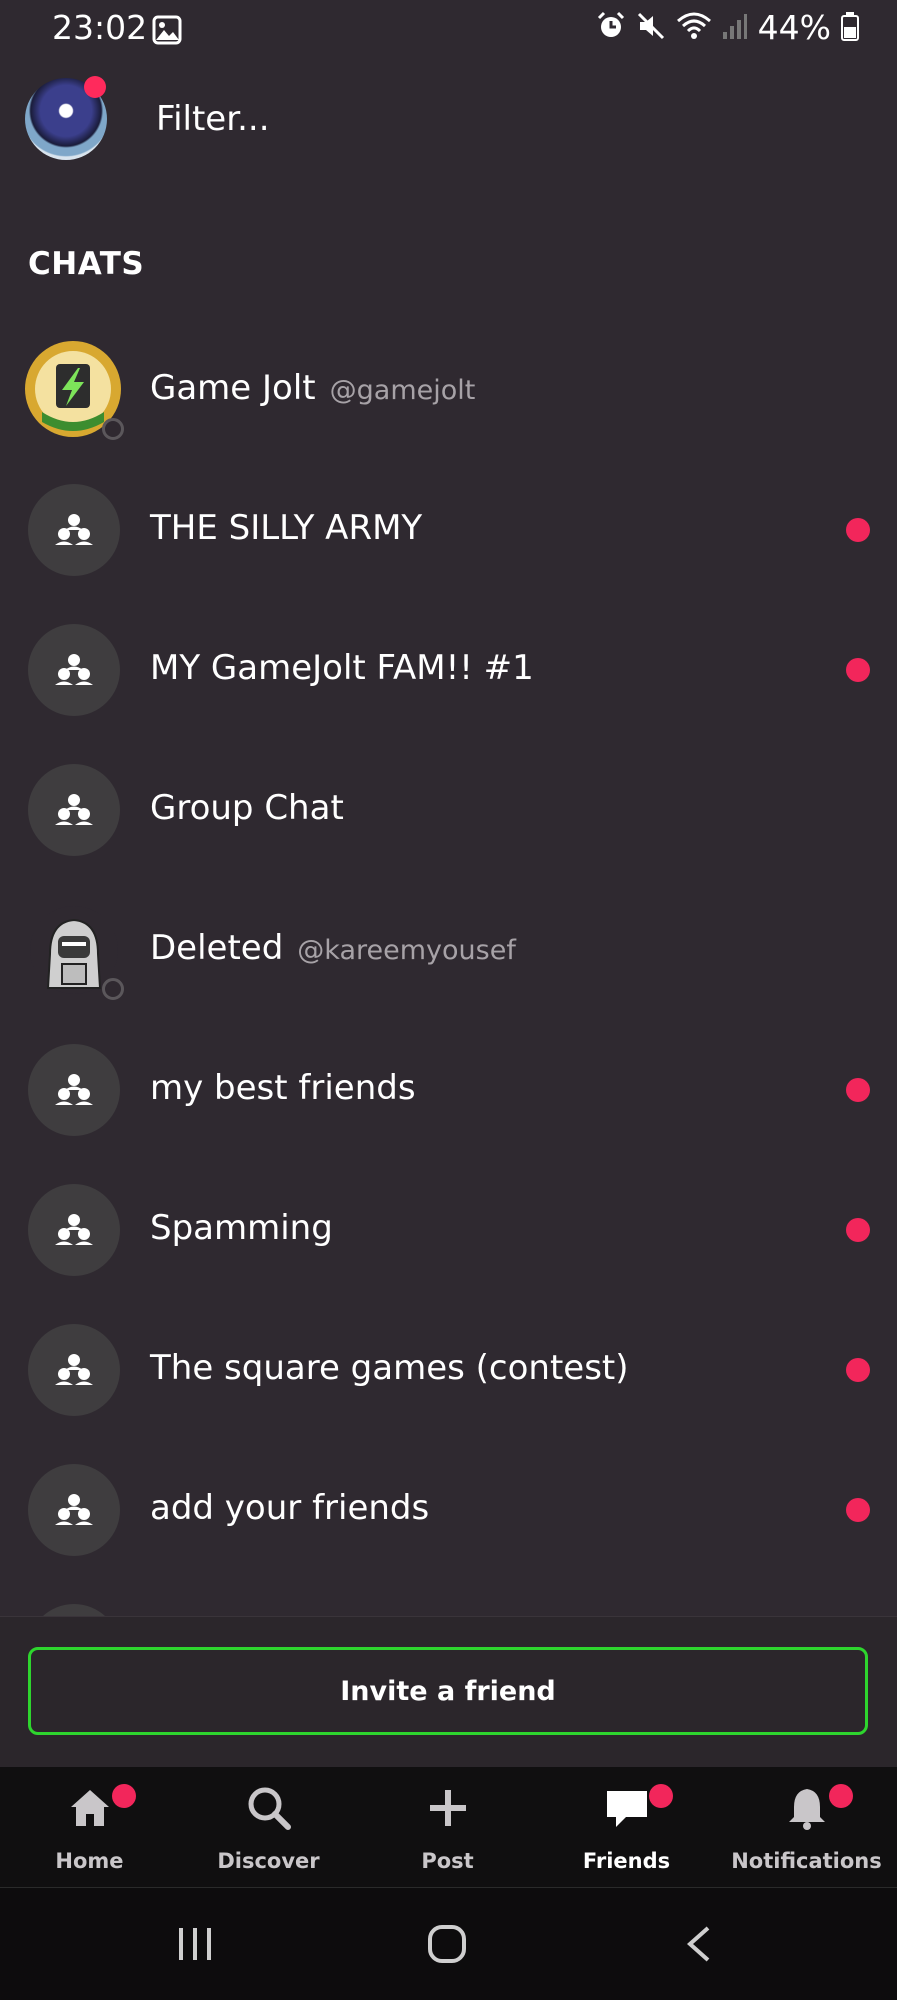  I want to click on home-icon, so click(90, 1810).